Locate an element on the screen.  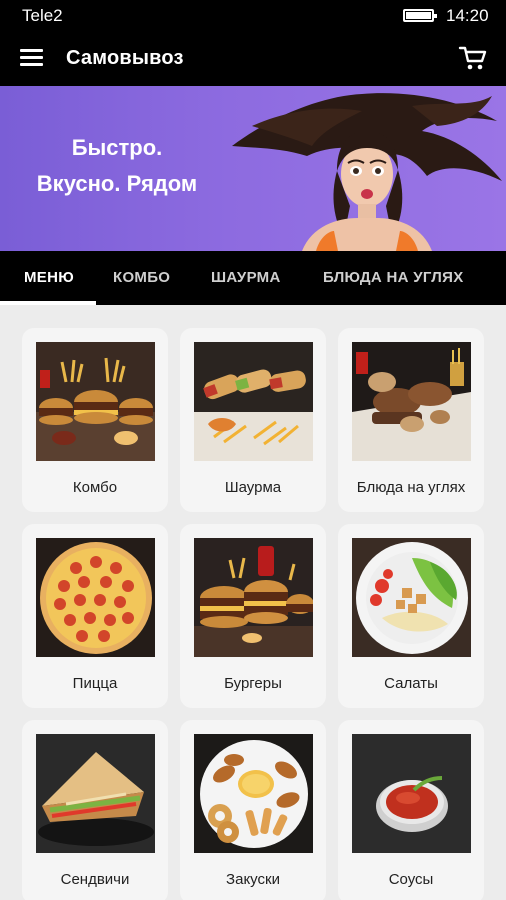
carrier-label: Tele2 is located at coordinates (42, 15).